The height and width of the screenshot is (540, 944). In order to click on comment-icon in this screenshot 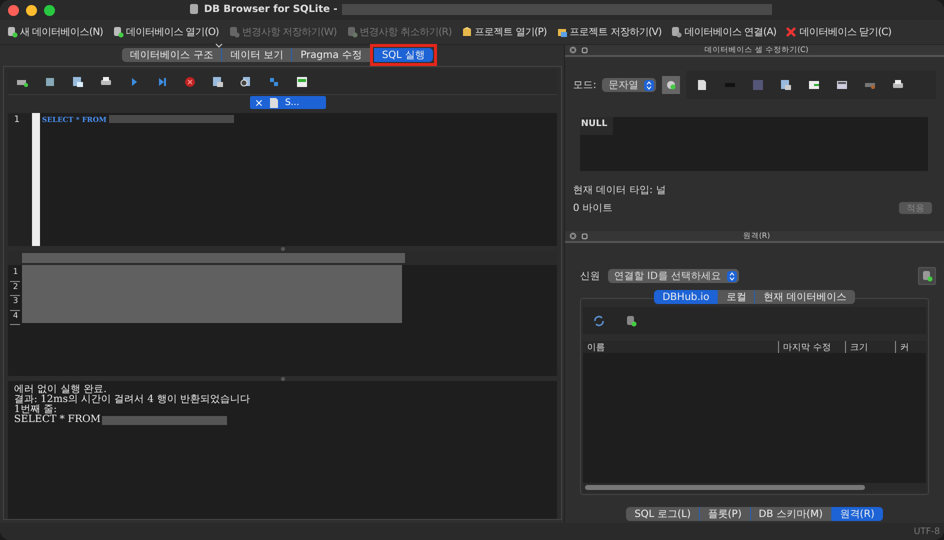, I will do `click(302, 82)`.